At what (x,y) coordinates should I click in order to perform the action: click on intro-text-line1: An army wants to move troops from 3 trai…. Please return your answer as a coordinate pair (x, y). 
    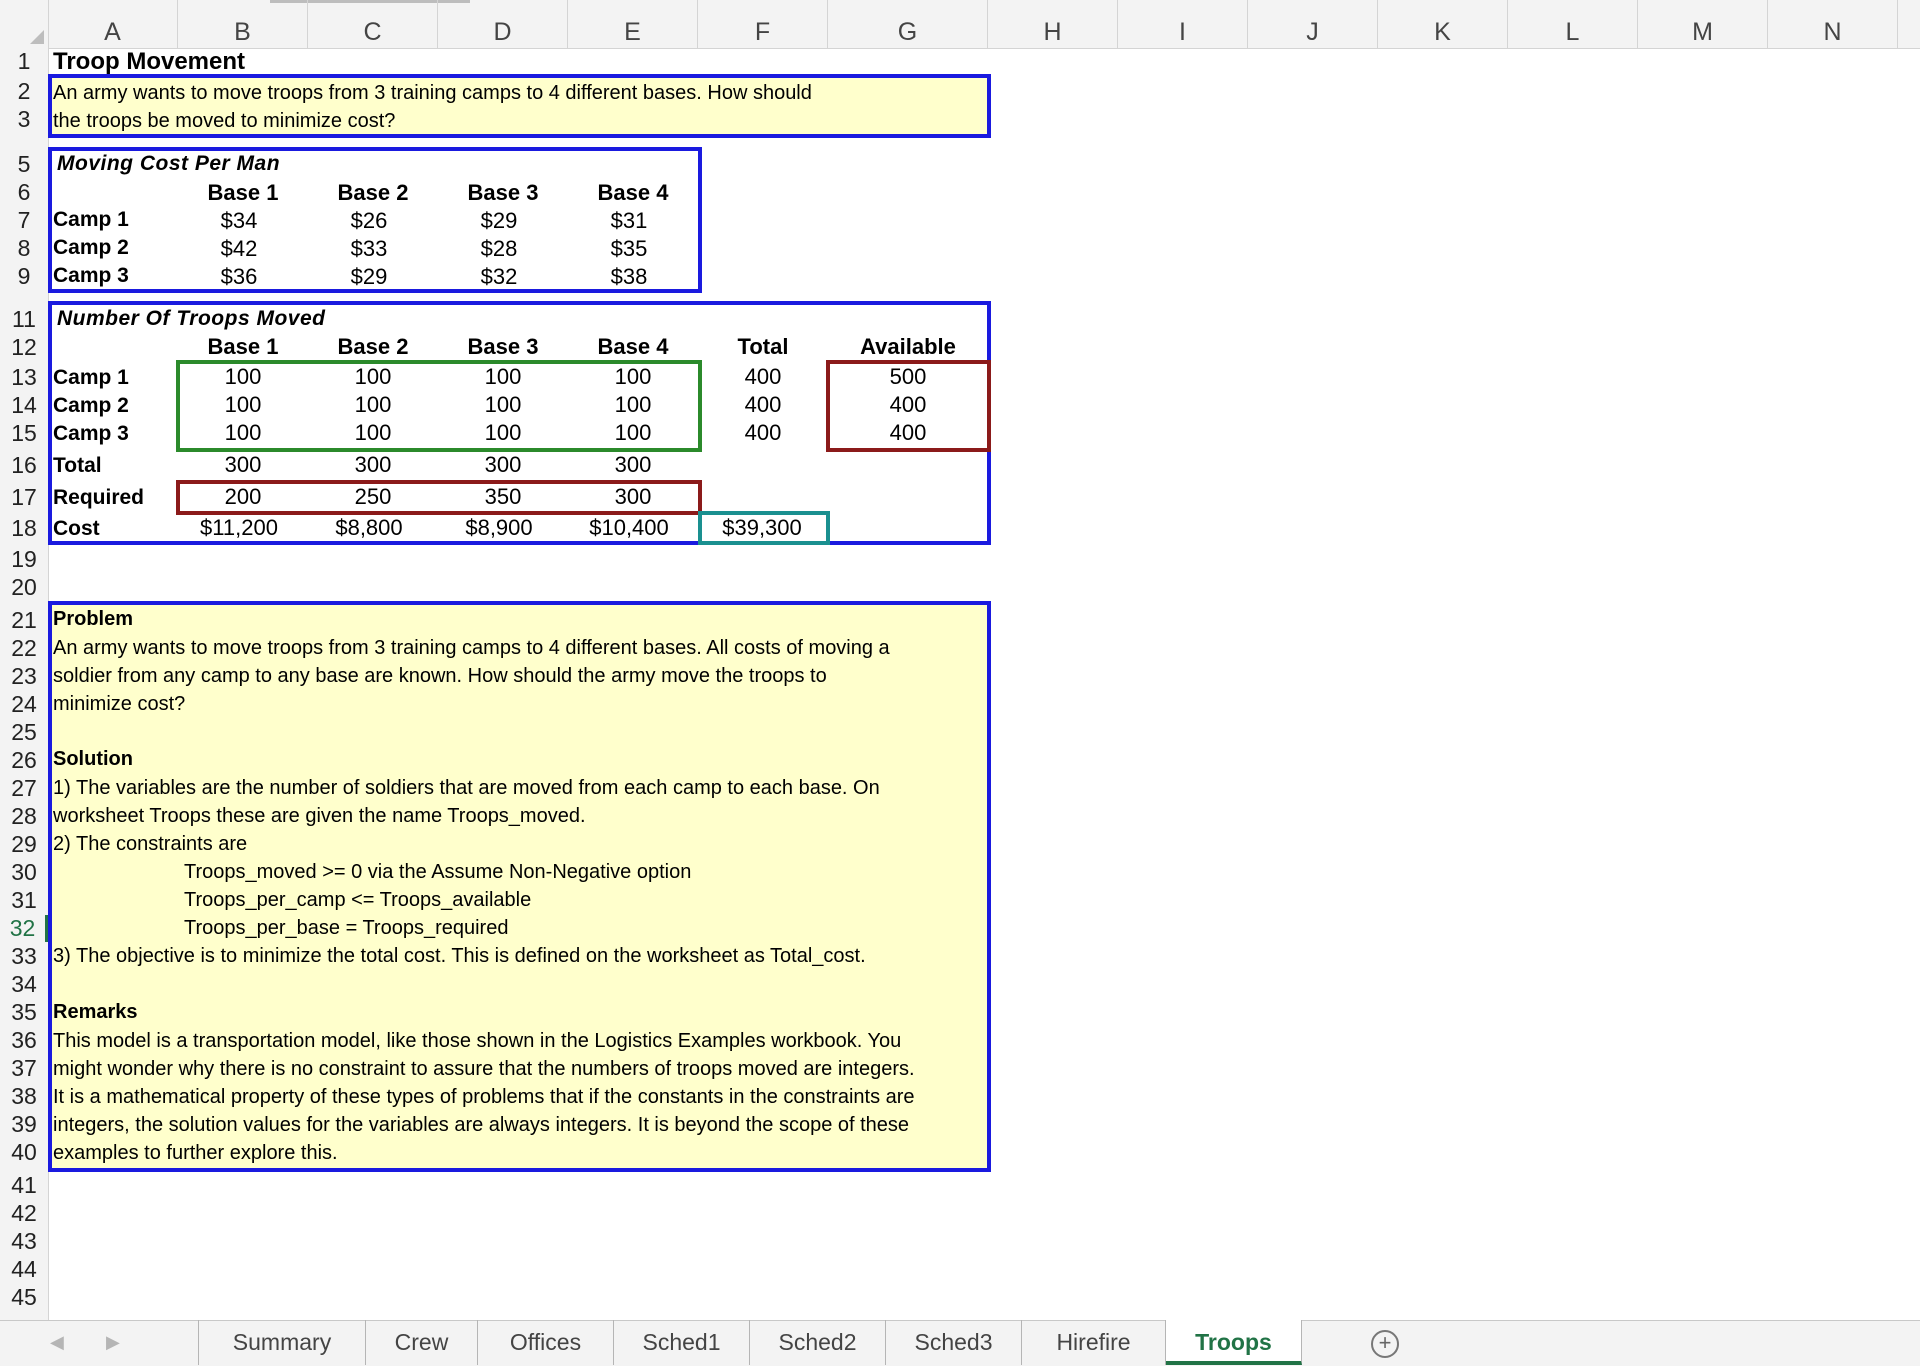
    Looking at the image, I should click on (432, 93).